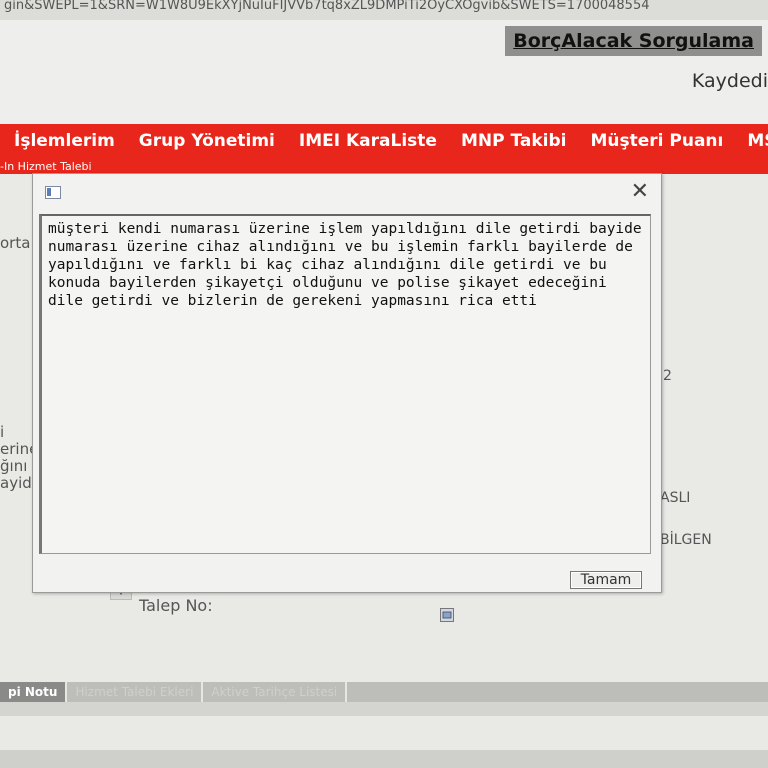 The width and height of the screenshot is (768, 768). I want to click on page-header: BorçAlacak Sorgulama Kaydedi, so click(384, 72).